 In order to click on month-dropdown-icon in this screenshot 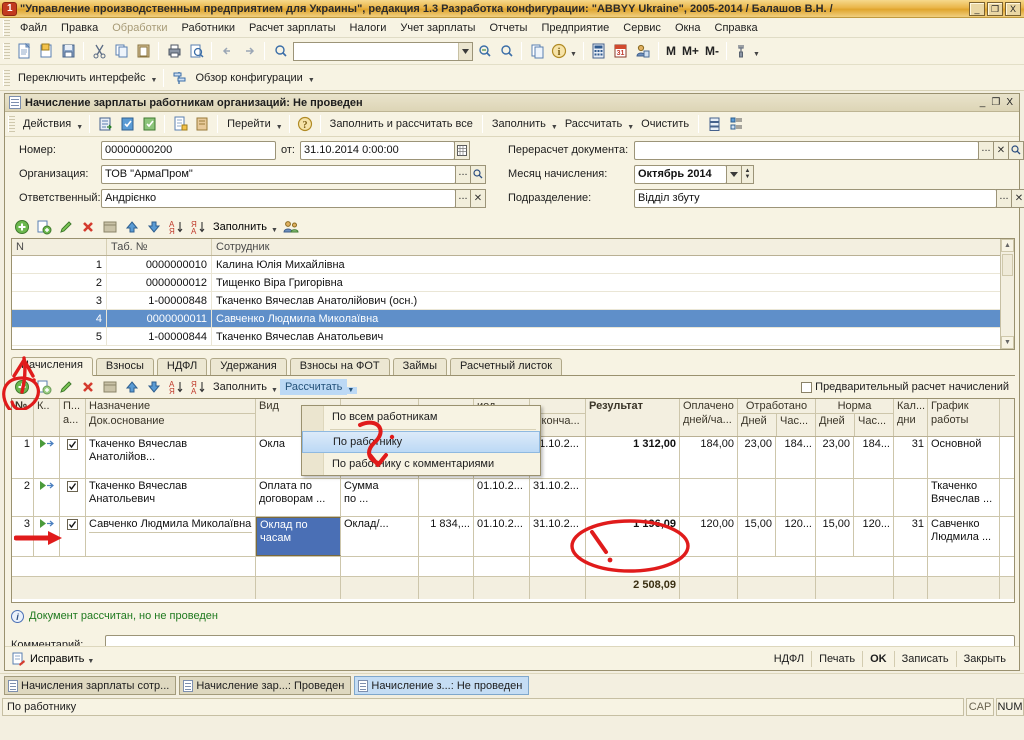, I will do `click(734, 174)`.